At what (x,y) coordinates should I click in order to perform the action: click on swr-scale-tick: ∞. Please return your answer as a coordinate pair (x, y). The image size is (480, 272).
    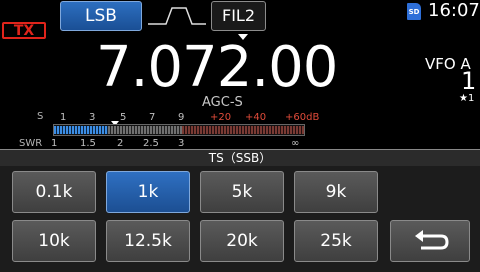
    Looking at the image, I should click on (295, 143).